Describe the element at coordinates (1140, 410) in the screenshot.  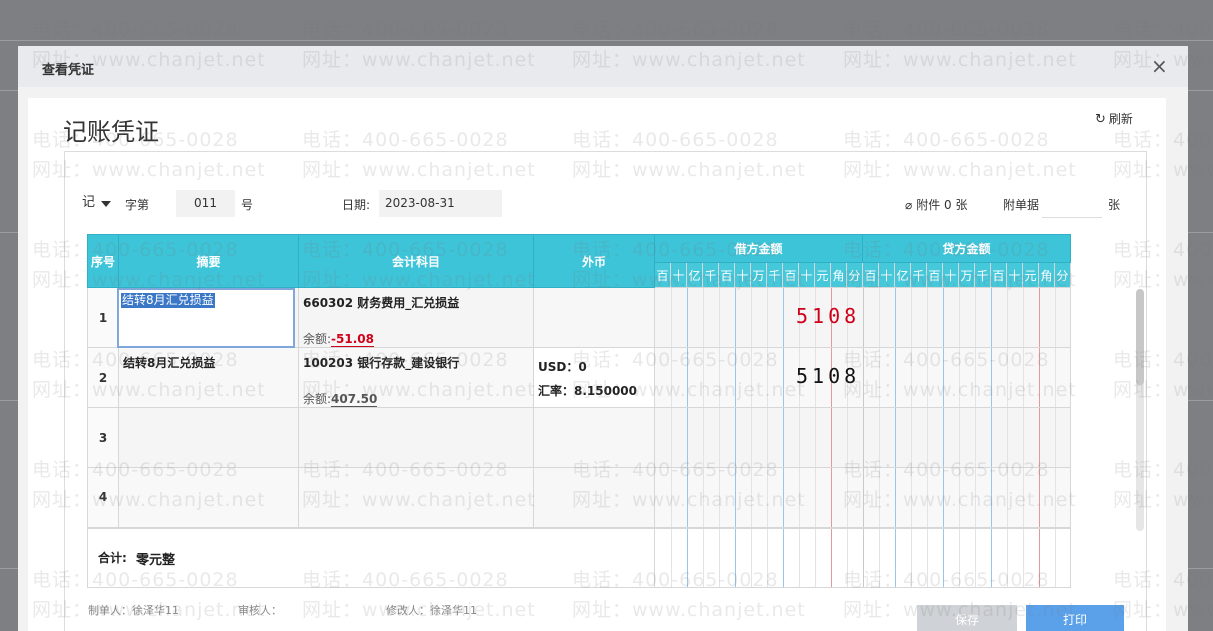
I see `vertical-scrollbar` at that location.